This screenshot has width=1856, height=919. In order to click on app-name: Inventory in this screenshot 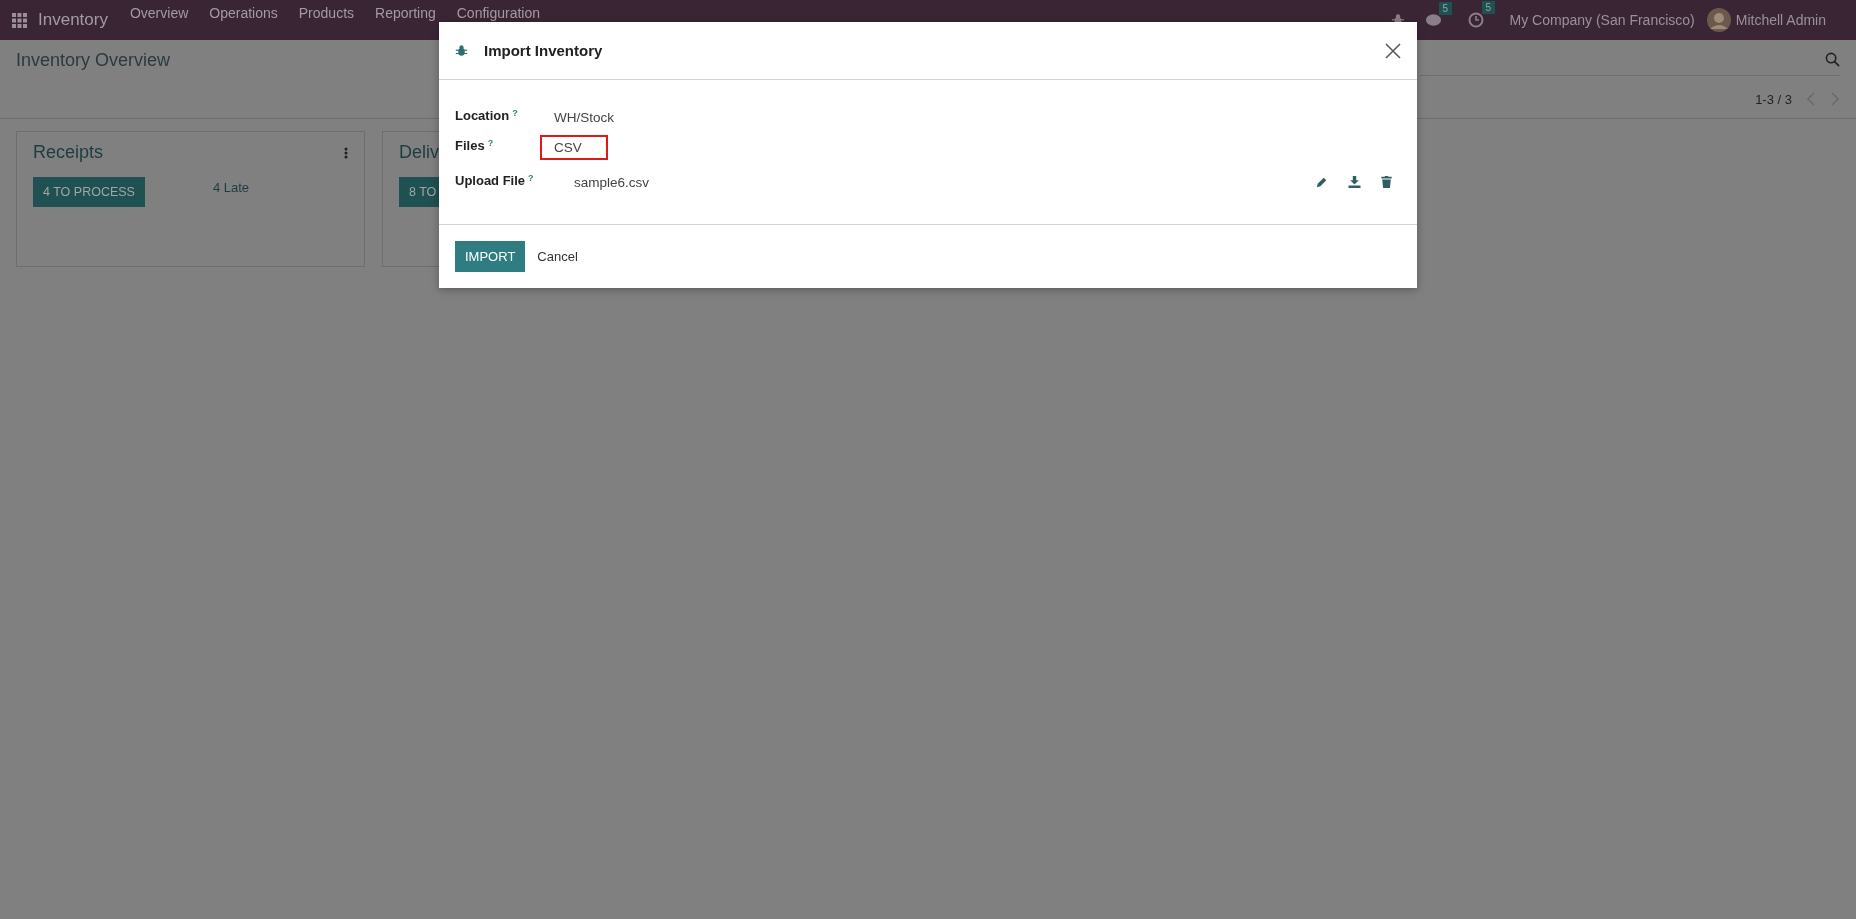, I will do `click(73, 20)`.